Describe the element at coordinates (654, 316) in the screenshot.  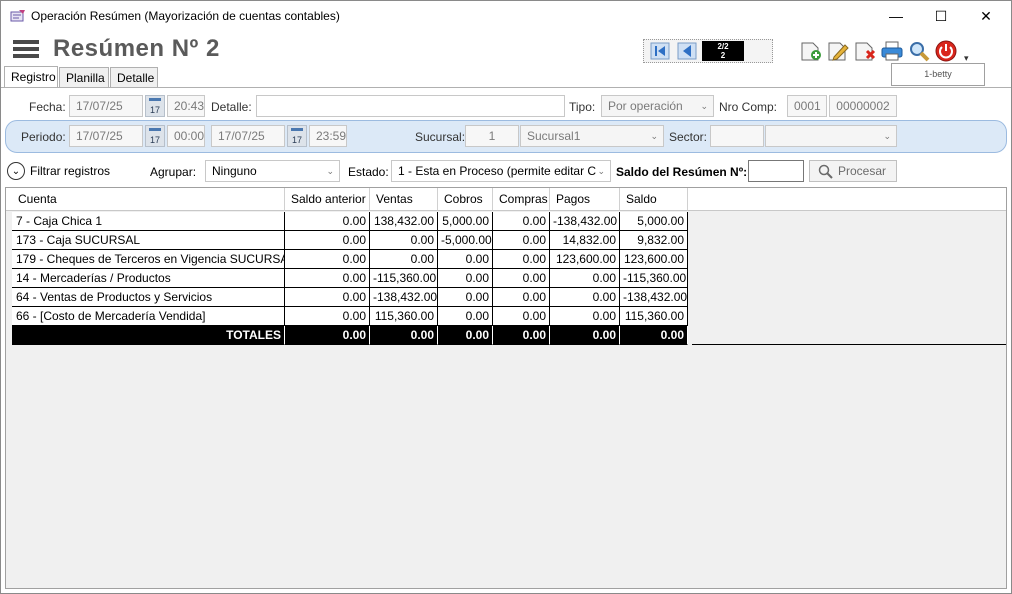
I see `cell-saldo: 115,360.00` at that location.